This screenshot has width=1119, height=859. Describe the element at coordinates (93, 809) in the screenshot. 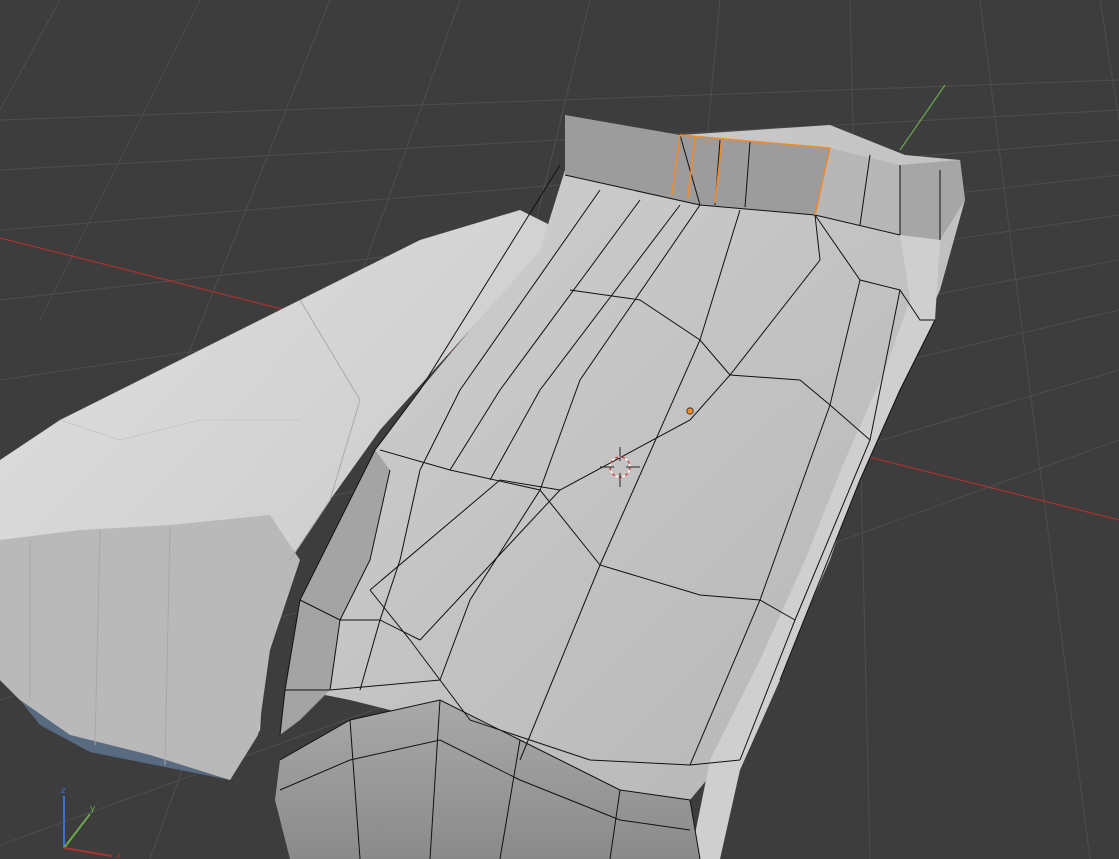

I see `gizmo-y-label: y` at that location.